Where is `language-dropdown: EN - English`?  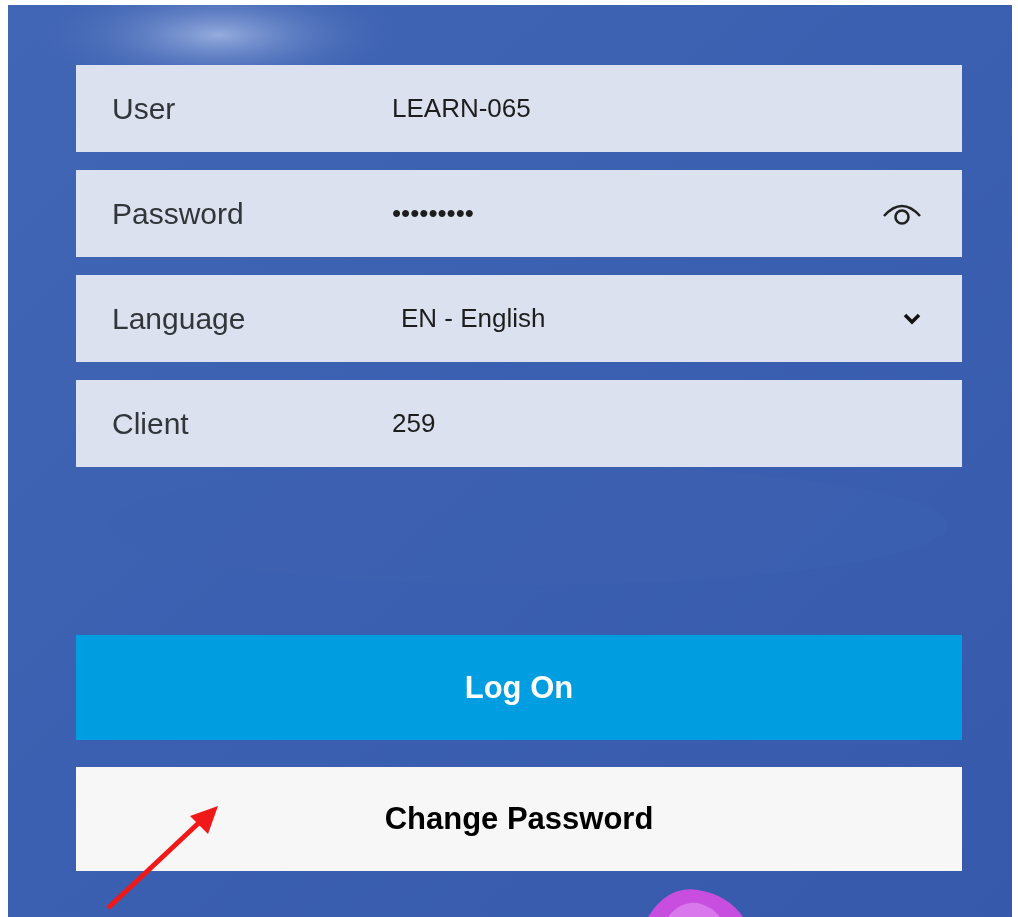
language-dropdown: EN - English is located at coordinates (657, 318).